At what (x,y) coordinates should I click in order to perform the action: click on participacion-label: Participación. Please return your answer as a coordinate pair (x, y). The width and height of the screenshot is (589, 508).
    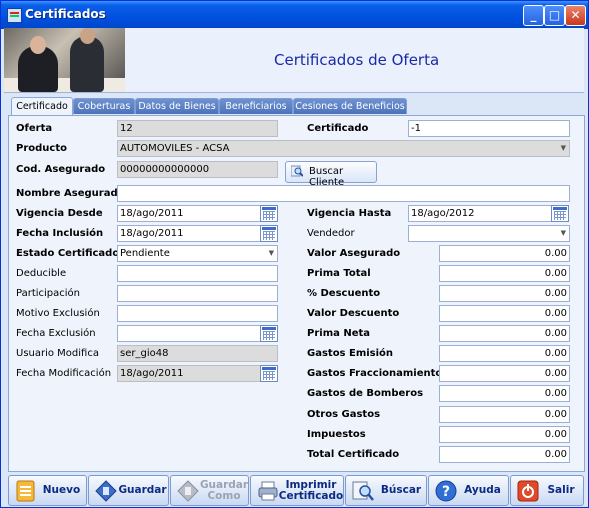
    Looking at the image, I should click on (48, 293).